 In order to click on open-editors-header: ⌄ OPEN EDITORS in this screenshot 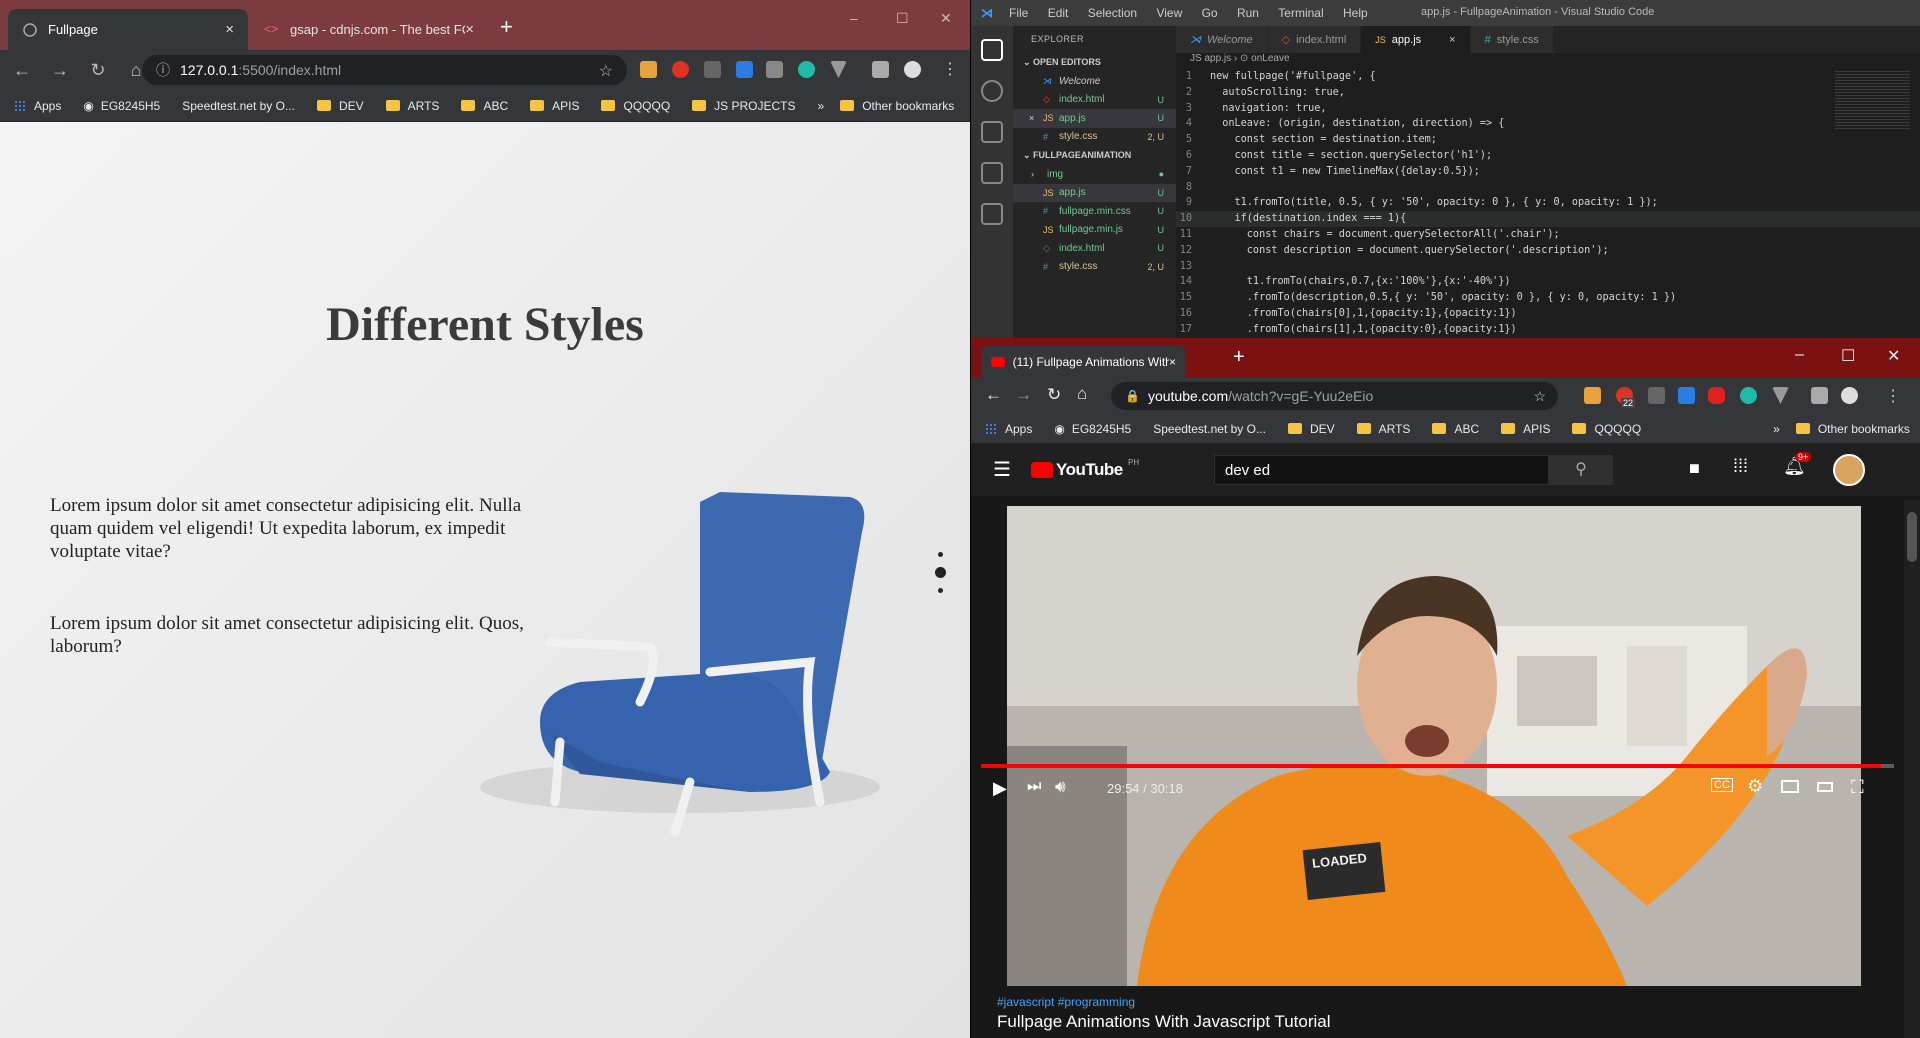, I will do `click(1094, 62)`.